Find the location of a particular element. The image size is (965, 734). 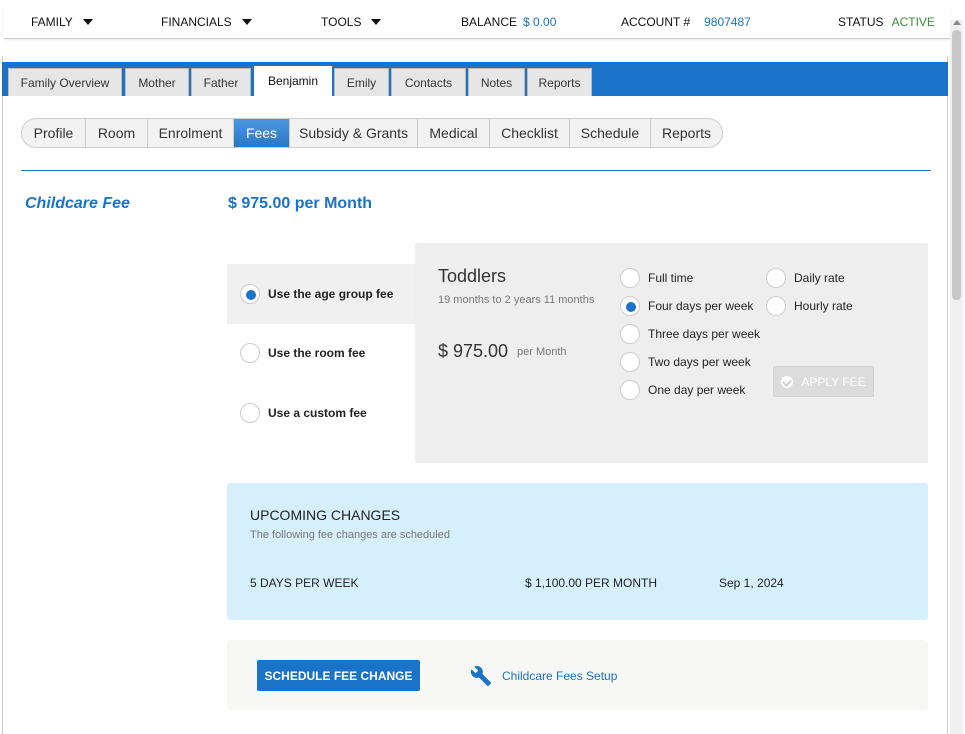

schedule-label: Two days per week is located at coordinates (699, 362).